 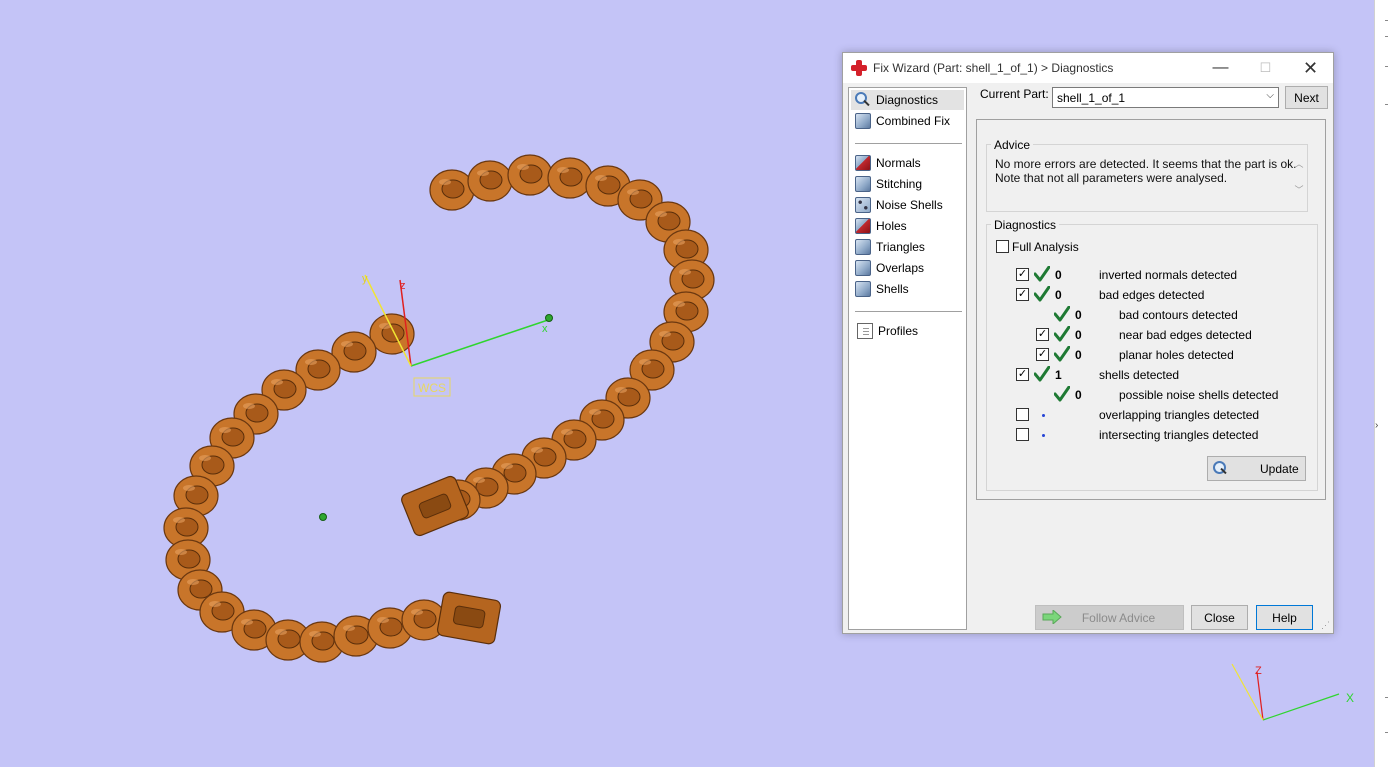 I want to click on scroll-up-icon: ︿, so click(x=1299, y=164).